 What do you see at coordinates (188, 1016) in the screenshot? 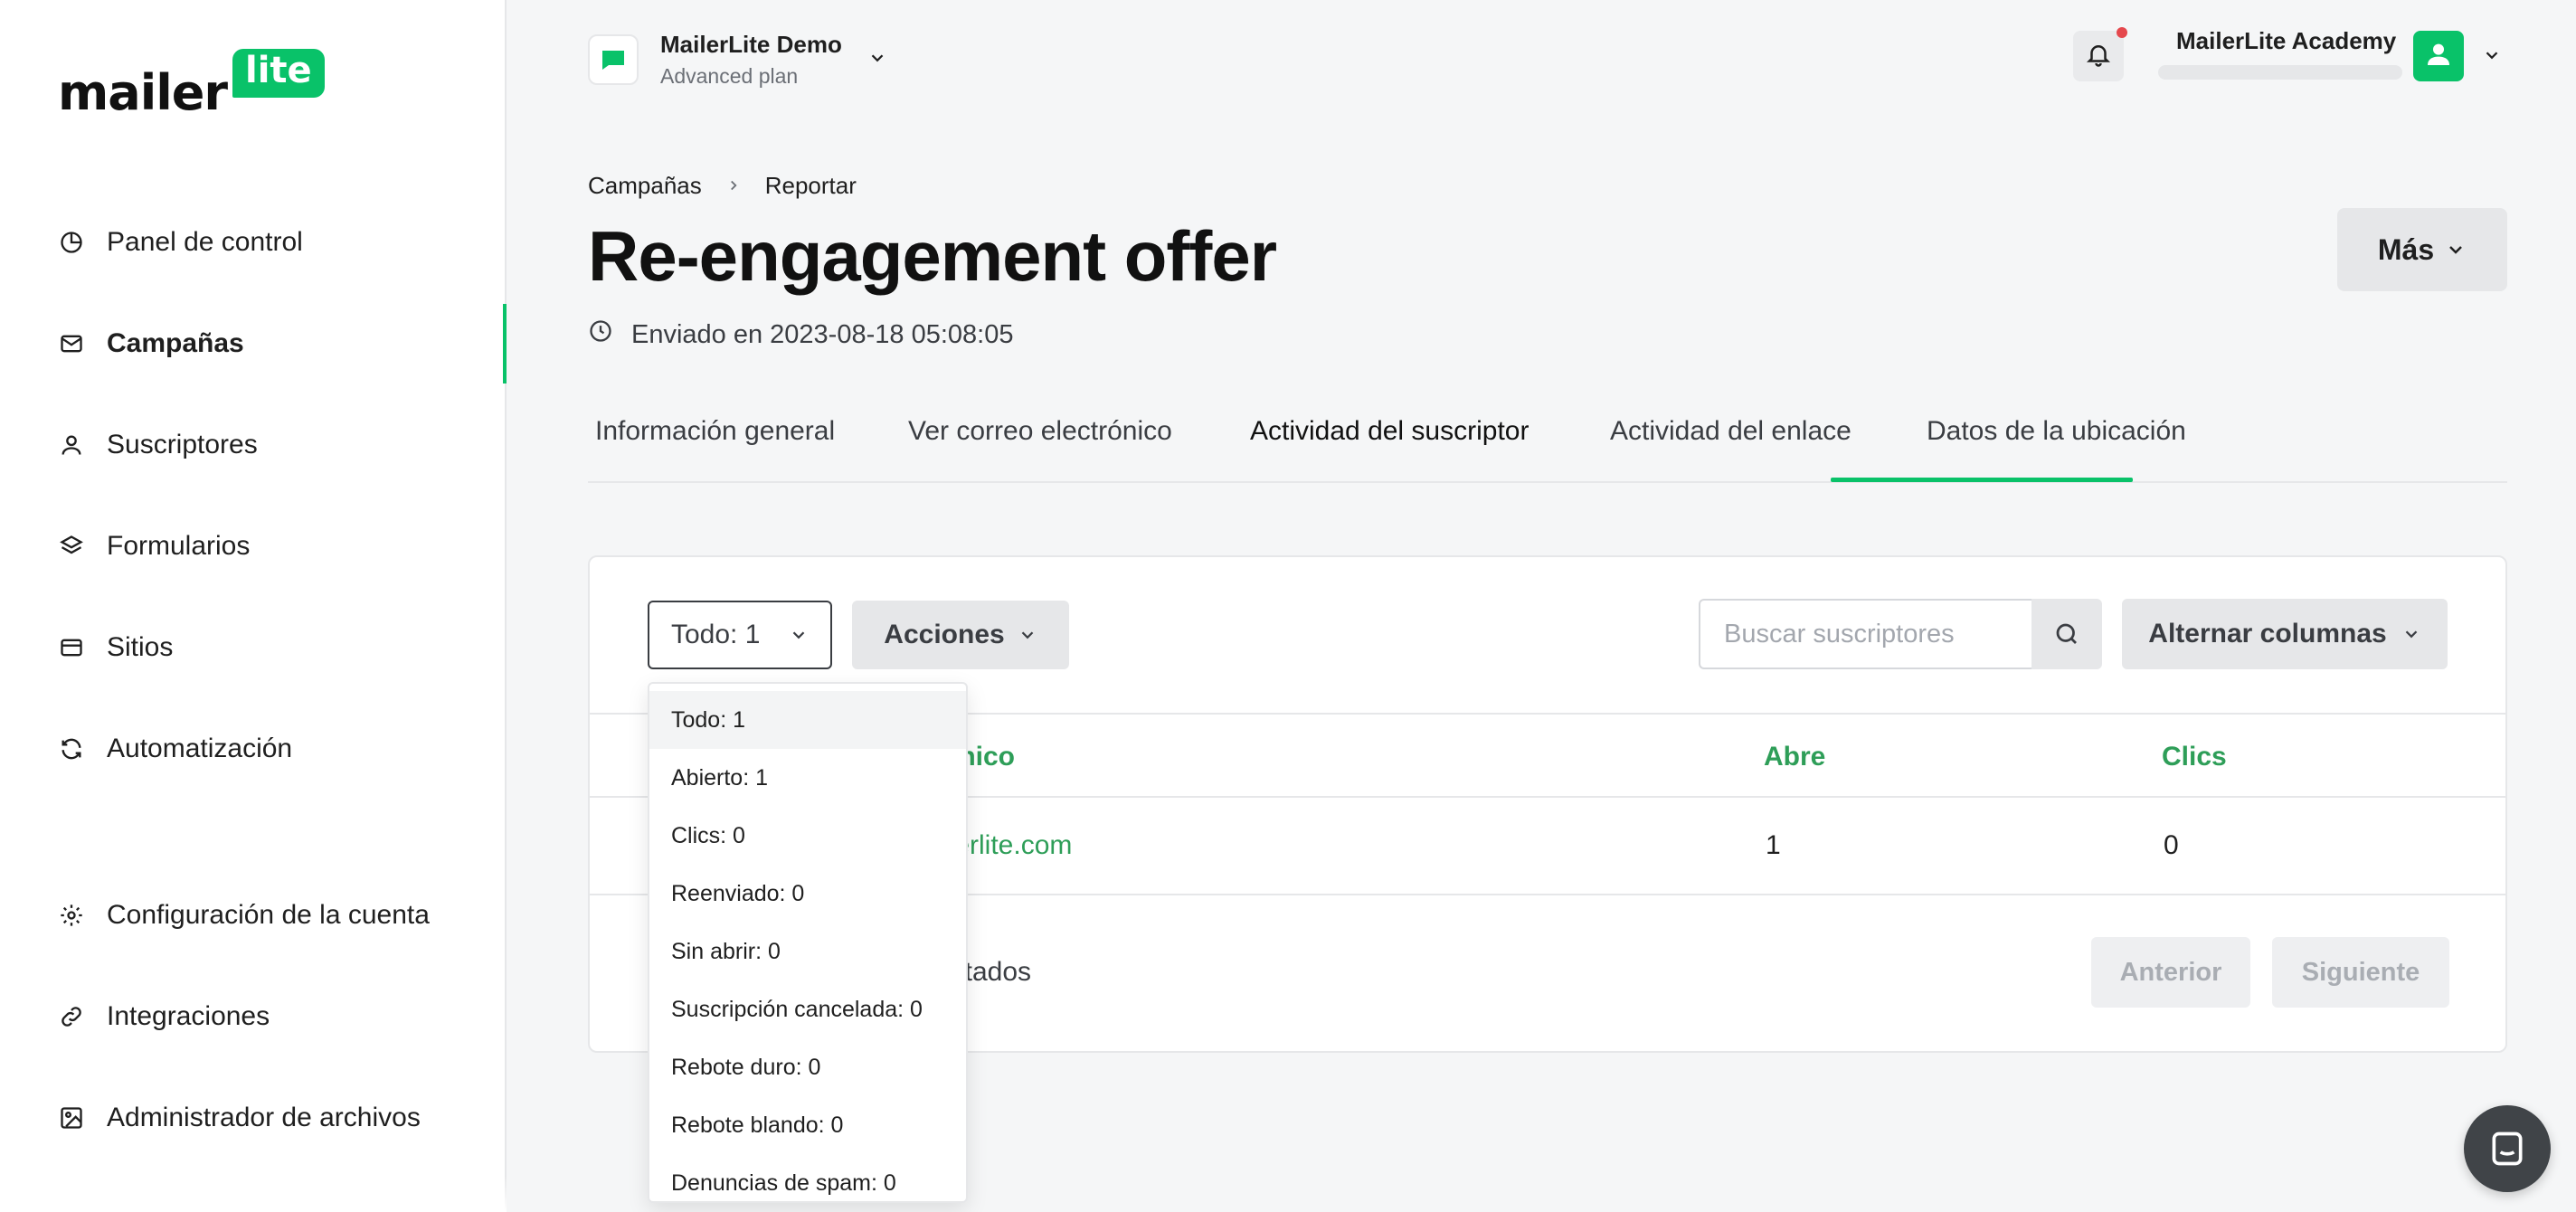
I see `sidebar-item-label: Integraciones` at bounding box center [188, 1016].